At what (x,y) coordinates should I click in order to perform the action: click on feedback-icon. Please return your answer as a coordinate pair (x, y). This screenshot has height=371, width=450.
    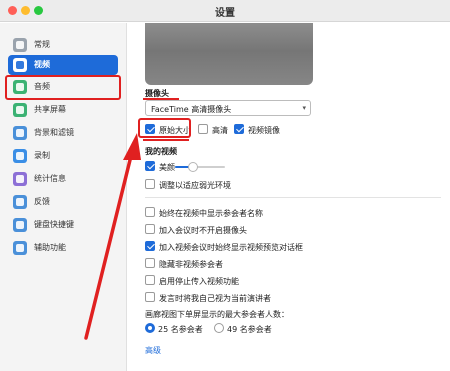
    Looking at the image, I should click on (20, 202).